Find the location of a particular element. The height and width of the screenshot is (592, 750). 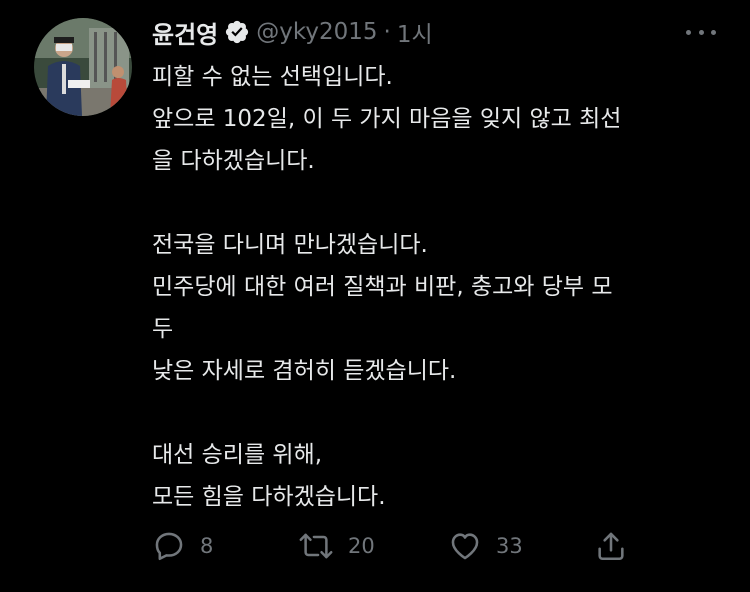

heart-icon is located at coordinates (465, 546).